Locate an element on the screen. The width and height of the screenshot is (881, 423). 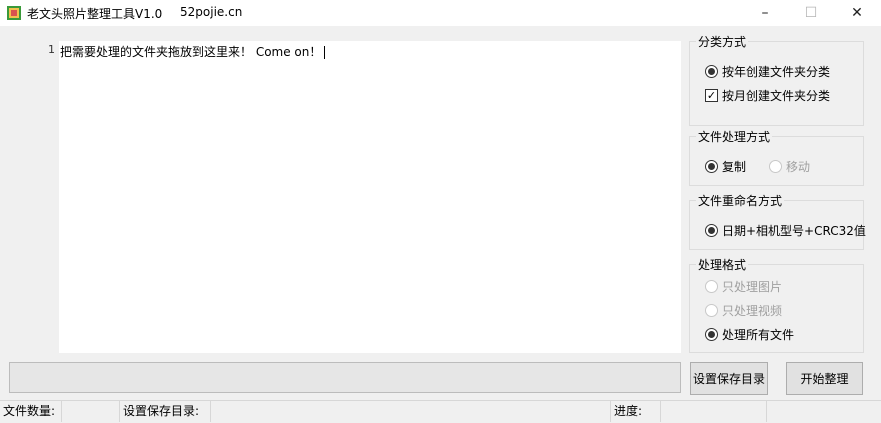
title-bar: 老文头照片整理工具V1.0 52pojie.cn – ☐ ✕ is located at coordinates (440, 13).